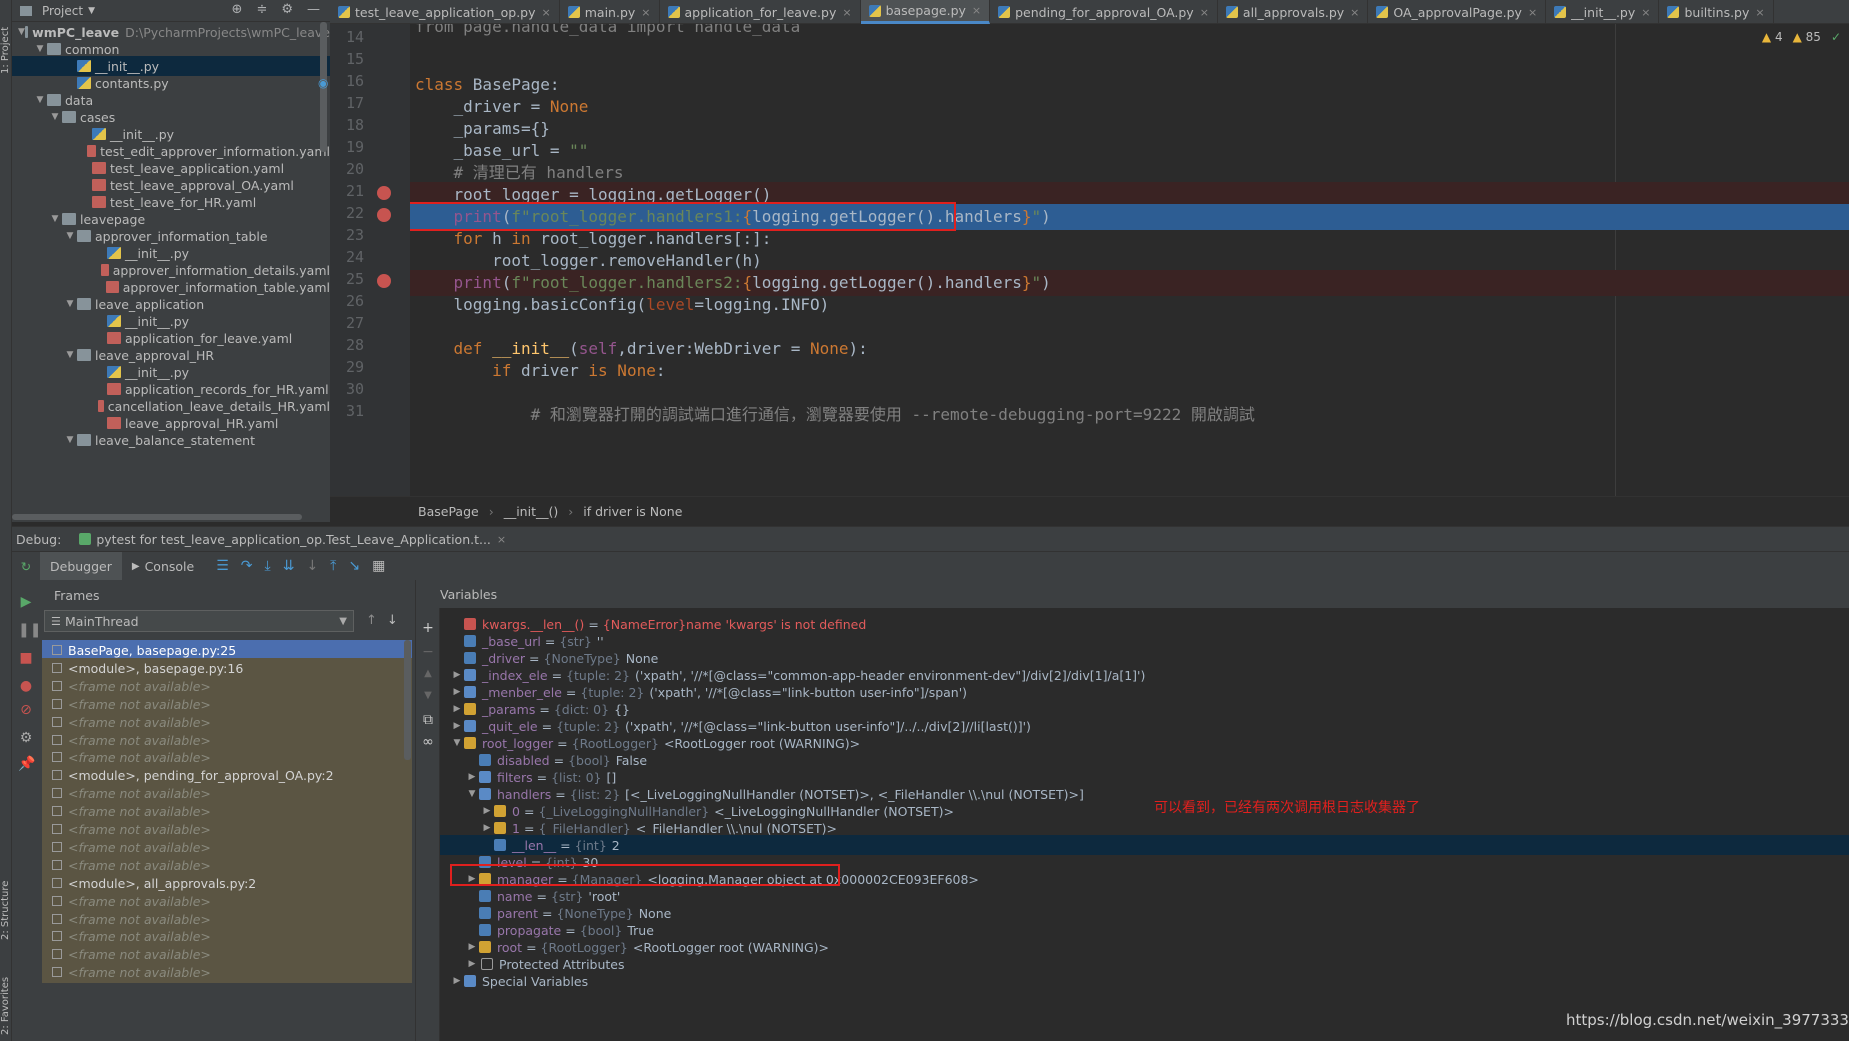 Image resolution: width=1849 pixels, height=1041 pixels. I want to click on tab-pending-for-approval-oa-py: pending_for_approval_OA.py ×, so click(1104, 12).